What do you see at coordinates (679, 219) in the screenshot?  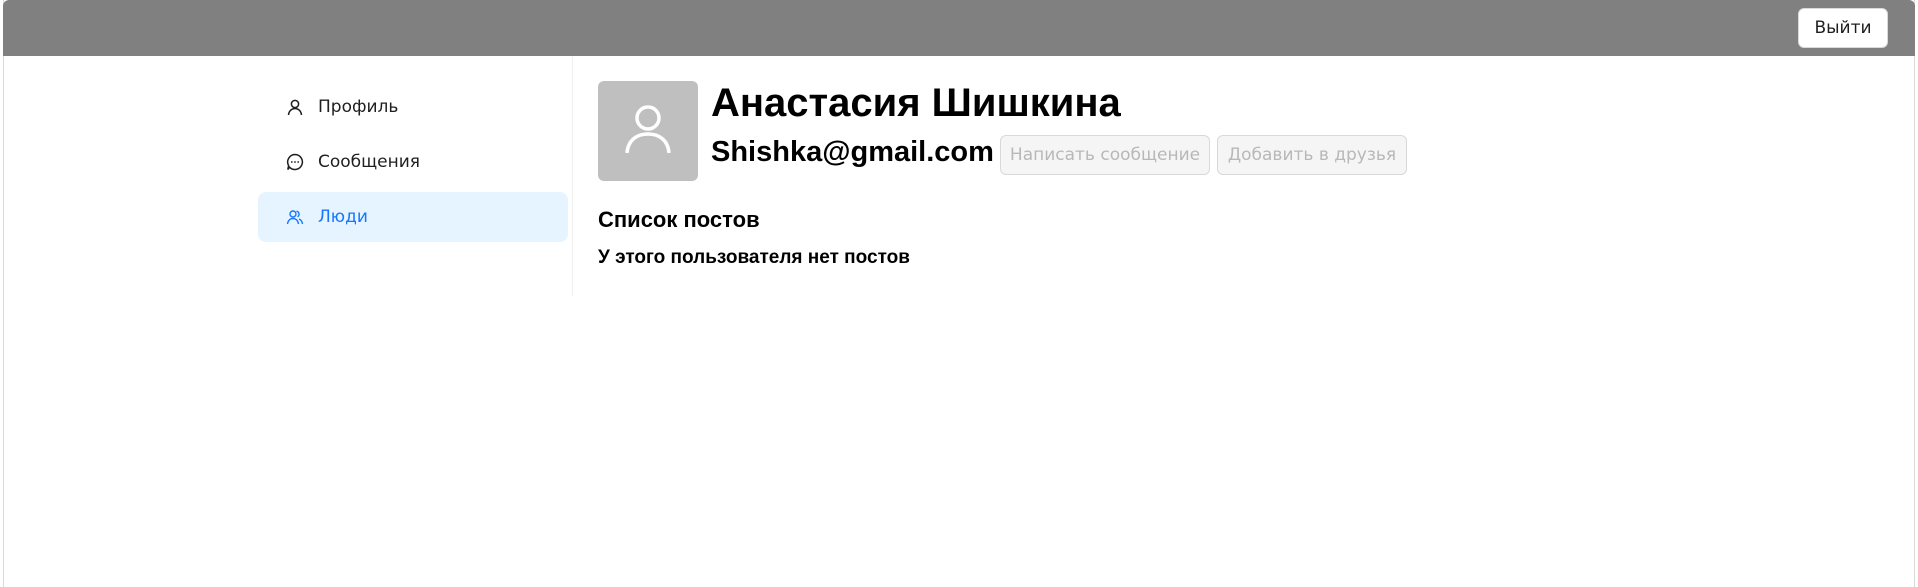 I see `posts-title: Список постов` at bounding box center [679, 219].